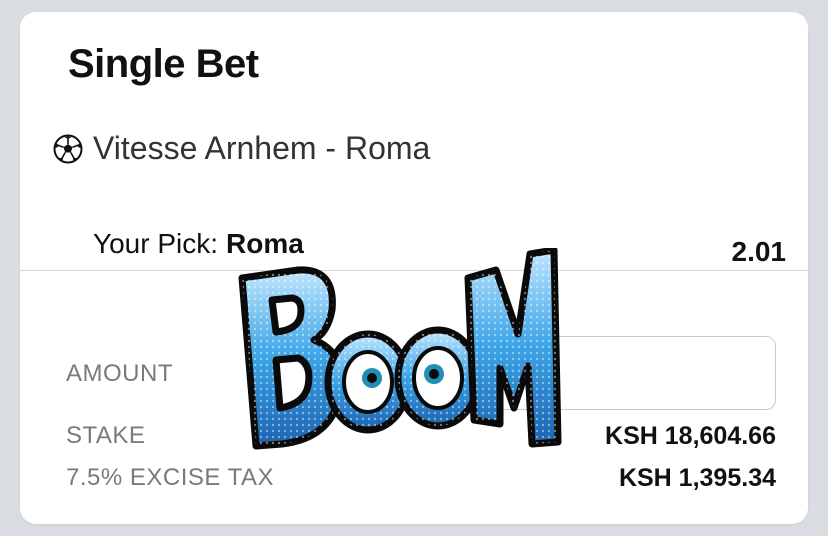 The image size is (828, 536). Describe the element at coordinates (106, 435) in the screenshot. I see `stake-label: STAKE` at that location.